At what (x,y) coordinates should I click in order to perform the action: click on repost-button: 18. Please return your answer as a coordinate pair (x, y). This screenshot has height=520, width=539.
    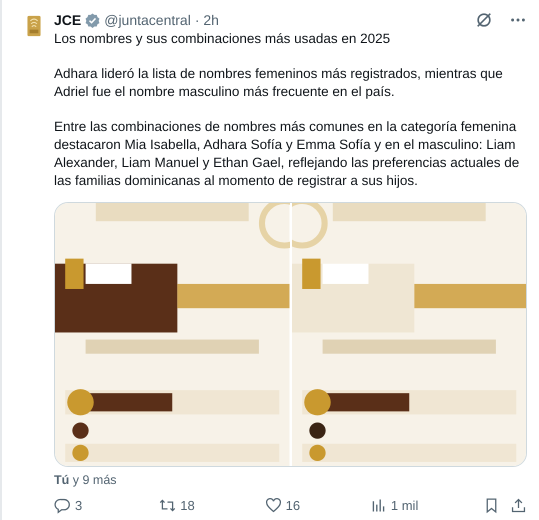
    Looking at the image, I should click on (208, 505).